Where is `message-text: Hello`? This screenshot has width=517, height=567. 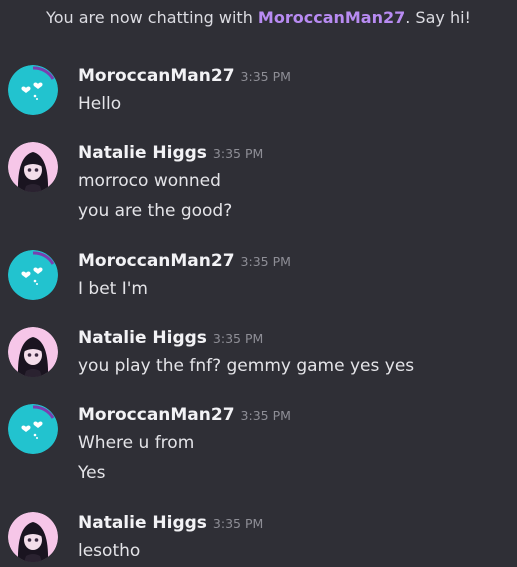 message-text: Hello is located at coordinates (100, 104).